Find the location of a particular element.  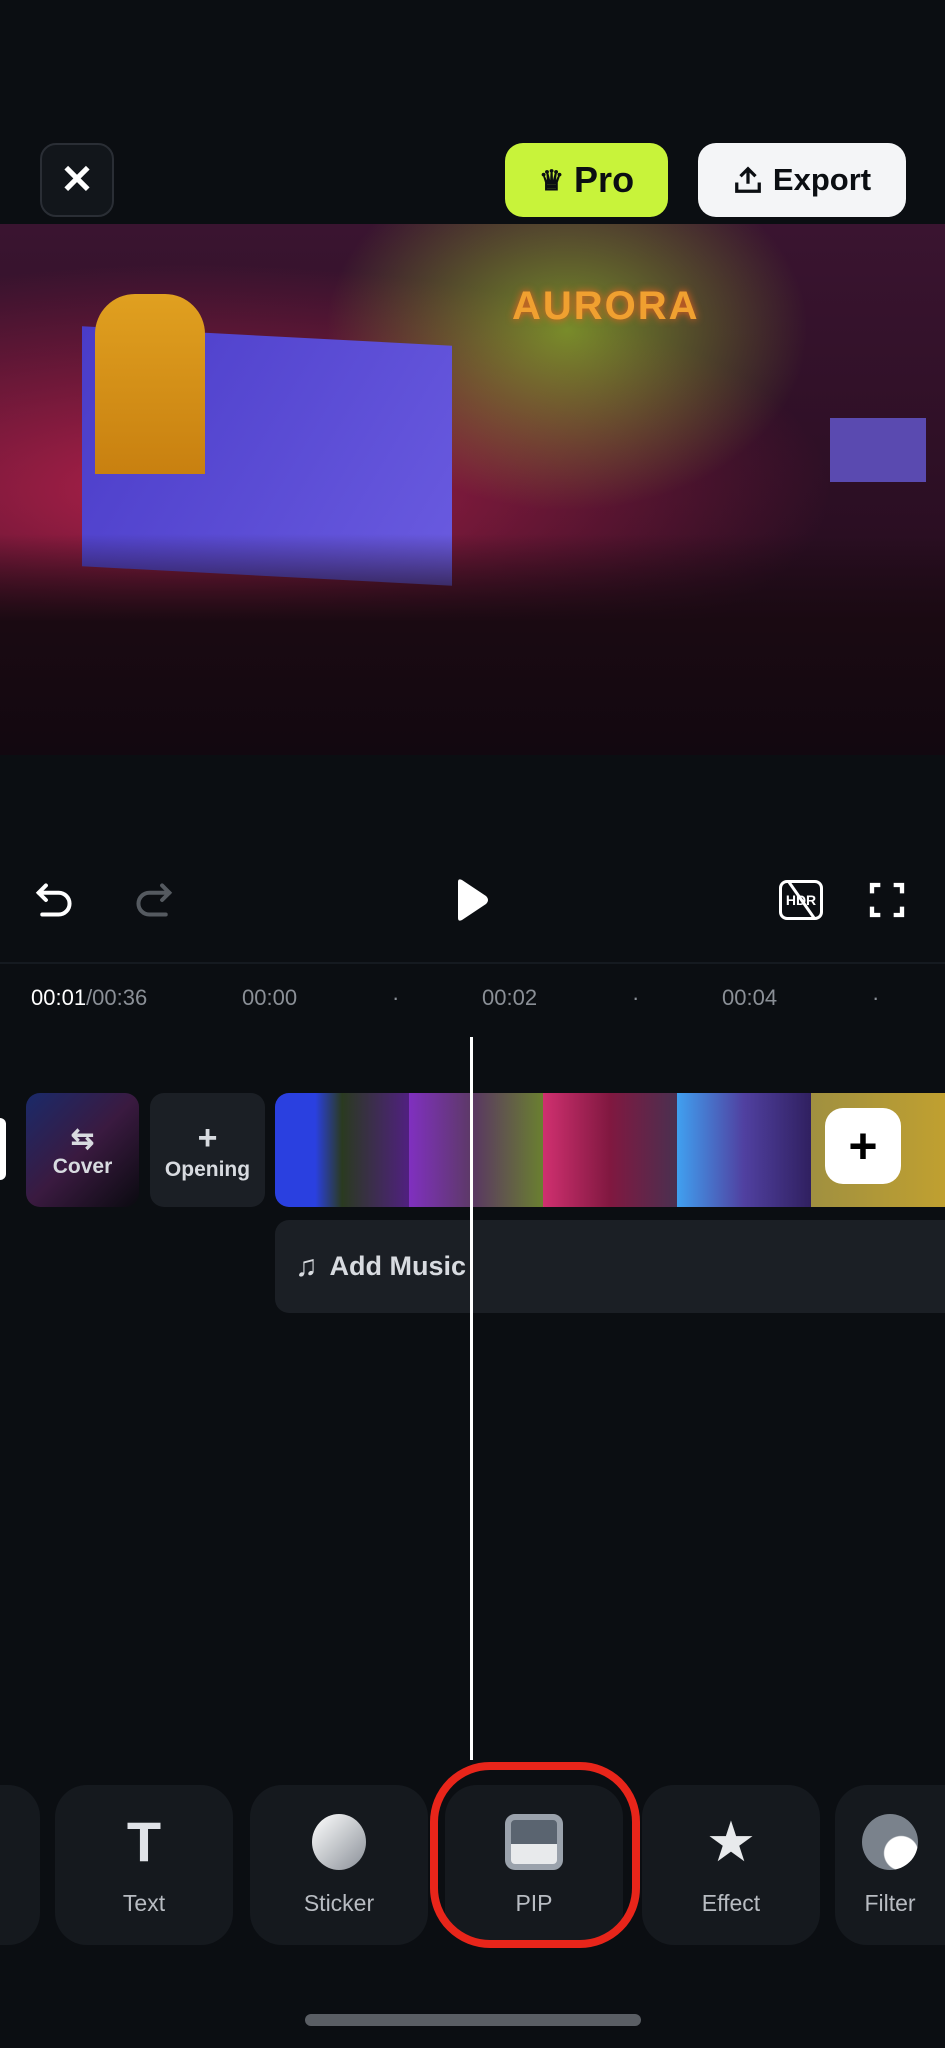

upload-icon is located at coordinates (748, 179).